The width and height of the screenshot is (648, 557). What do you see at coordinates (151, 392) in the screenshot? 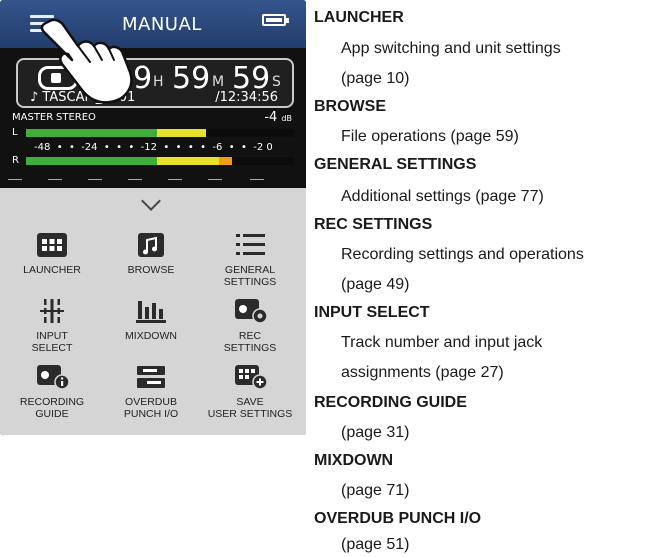
I see `overdub-punch-button: OVERDUB PUNCH I/O` at bounding box center [151, 392].